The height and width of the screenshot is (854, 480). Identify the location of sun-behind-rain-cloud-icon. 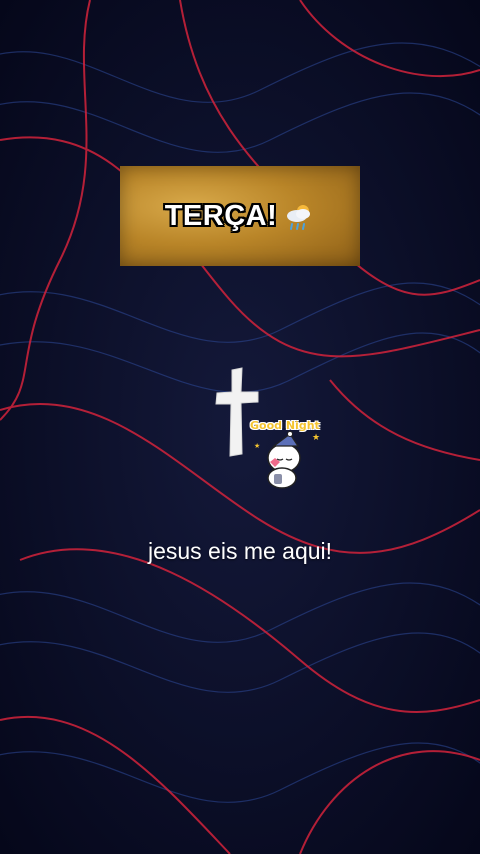
(299, 217).